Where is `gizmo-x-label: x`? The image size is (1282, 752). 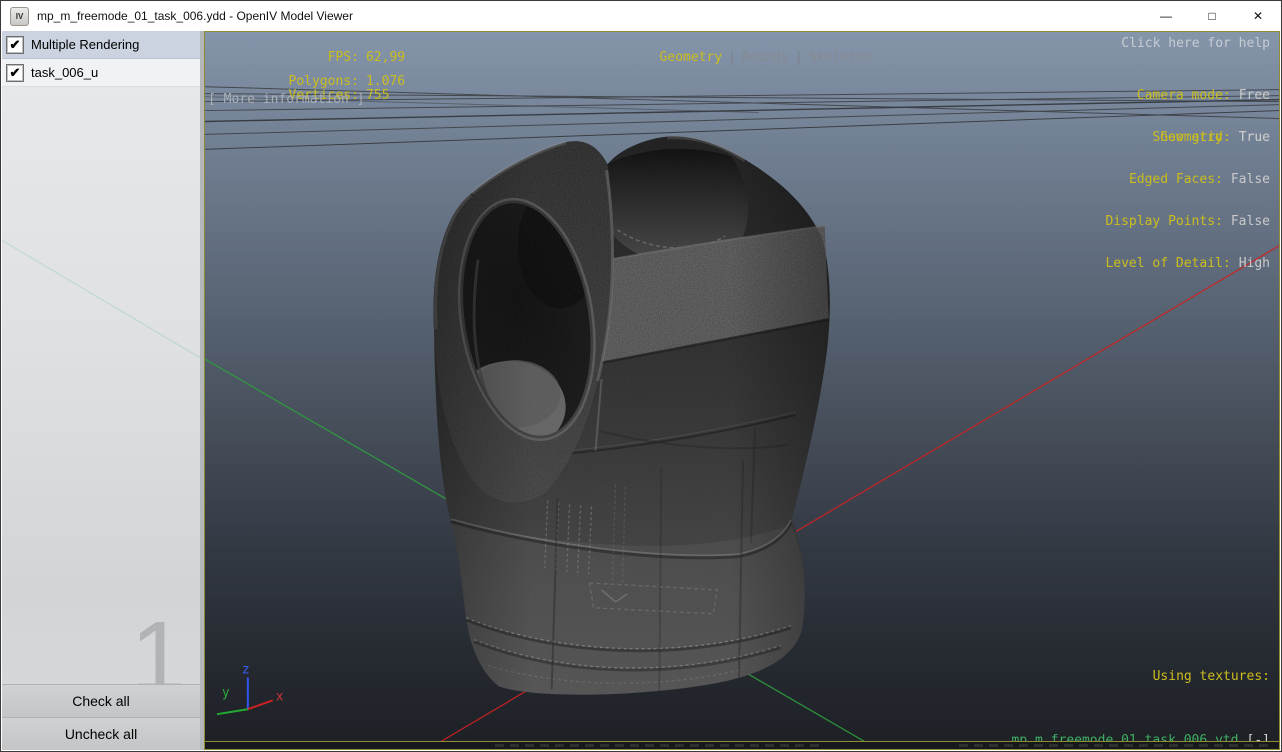
gizmo-x-label: x is located at coordinates (280, 696).